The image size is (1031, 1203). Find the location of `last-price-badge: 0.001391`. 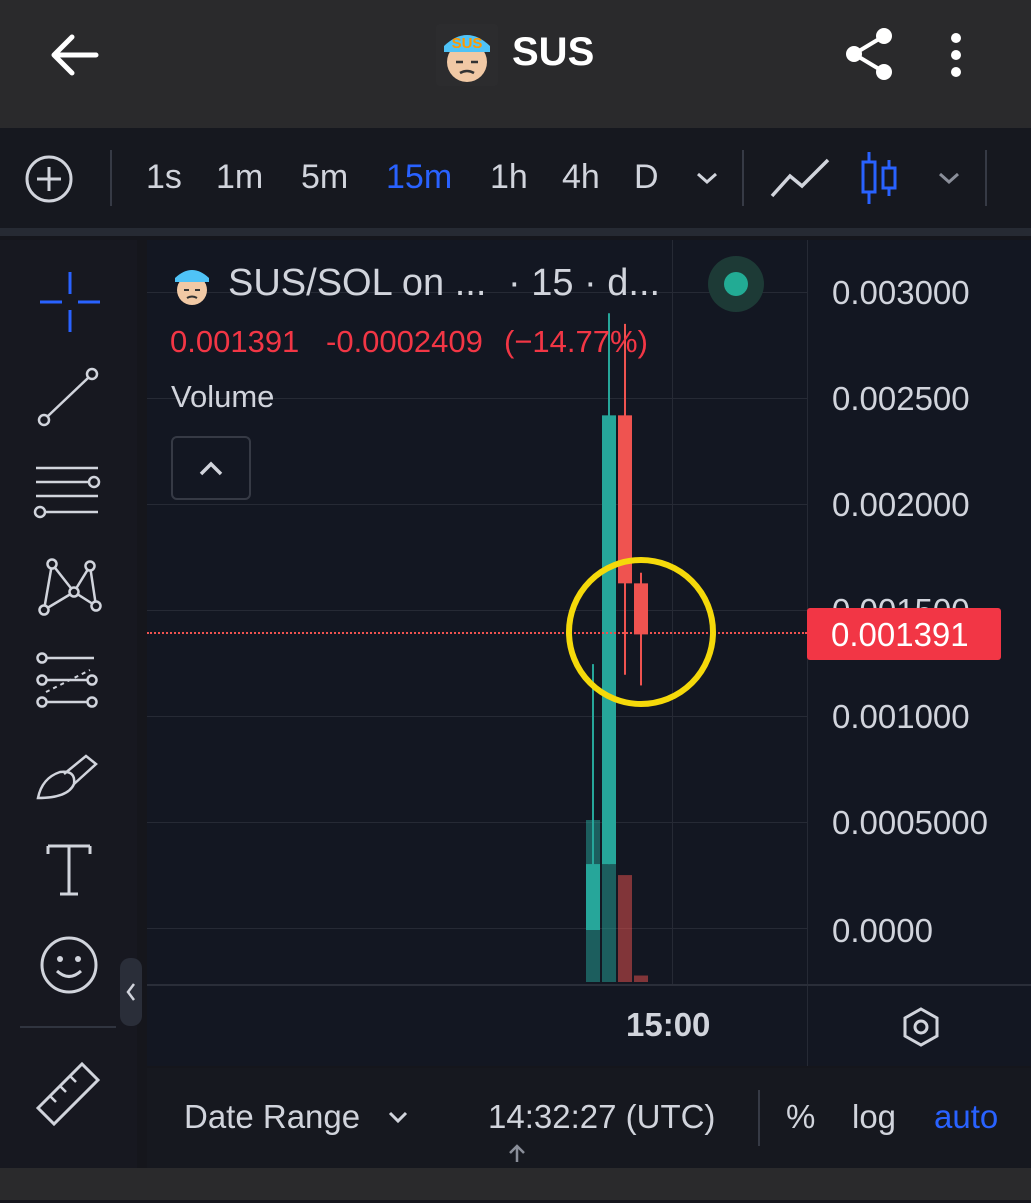

last-price-badge: 0.001391 is located at coordinates (904, 634).